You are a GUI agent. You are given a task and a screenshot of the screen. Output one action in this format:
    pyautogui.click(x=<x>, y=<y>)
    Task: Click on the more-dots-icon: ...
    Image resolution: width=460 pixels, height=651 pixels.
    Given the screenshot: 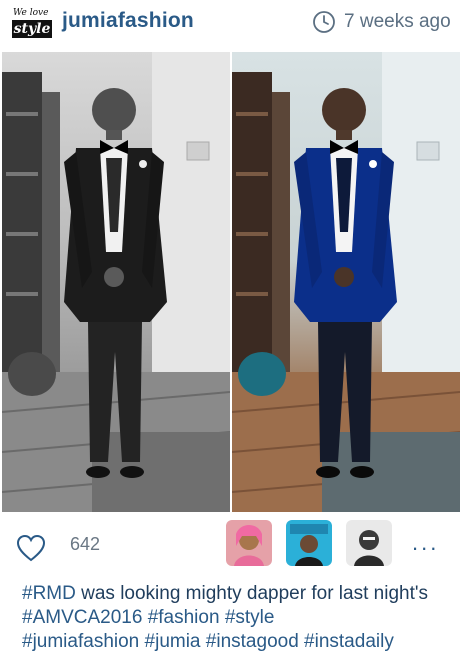 What is the action you would take?
    pyautogui.click(x=425, y=543)
    